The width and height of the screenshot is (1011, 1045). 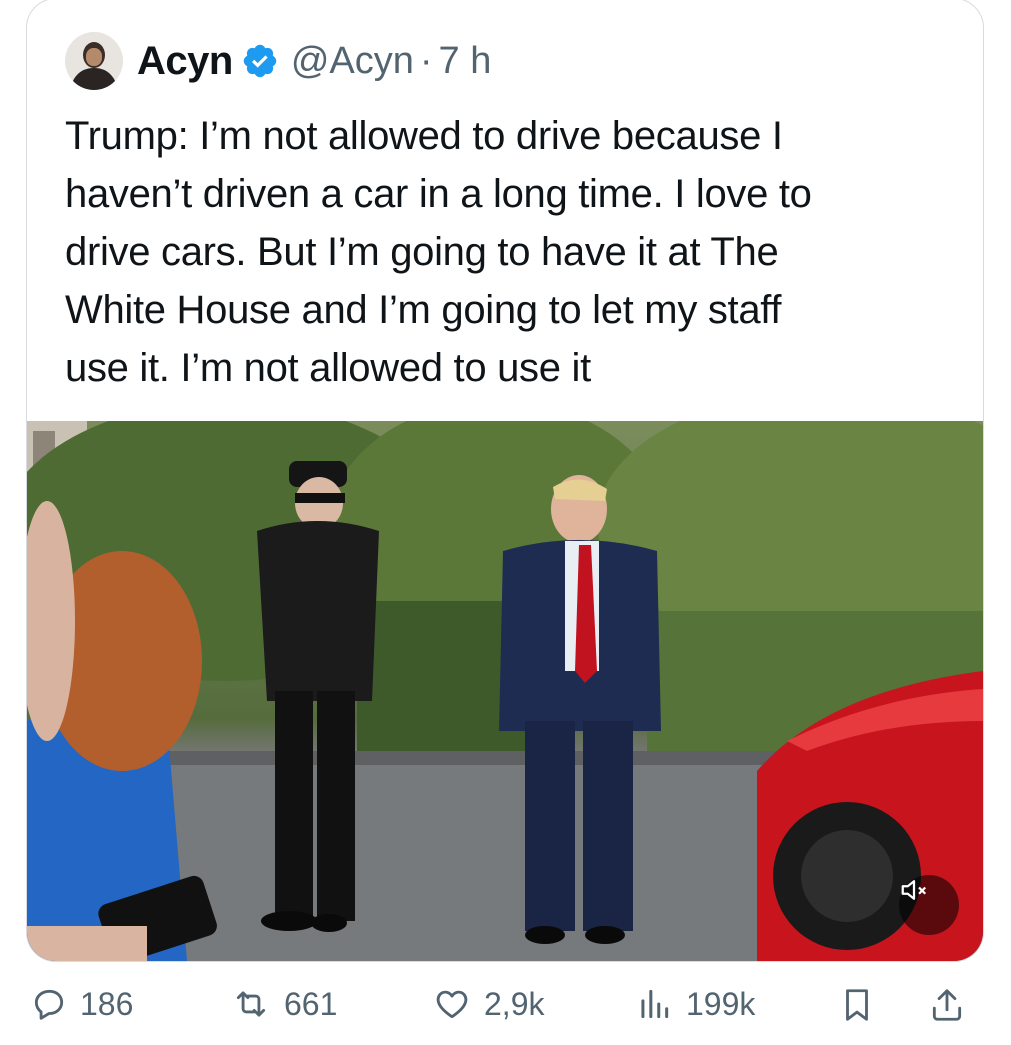 I want to click on reply-button: 186, so click(x=81, y=1004).